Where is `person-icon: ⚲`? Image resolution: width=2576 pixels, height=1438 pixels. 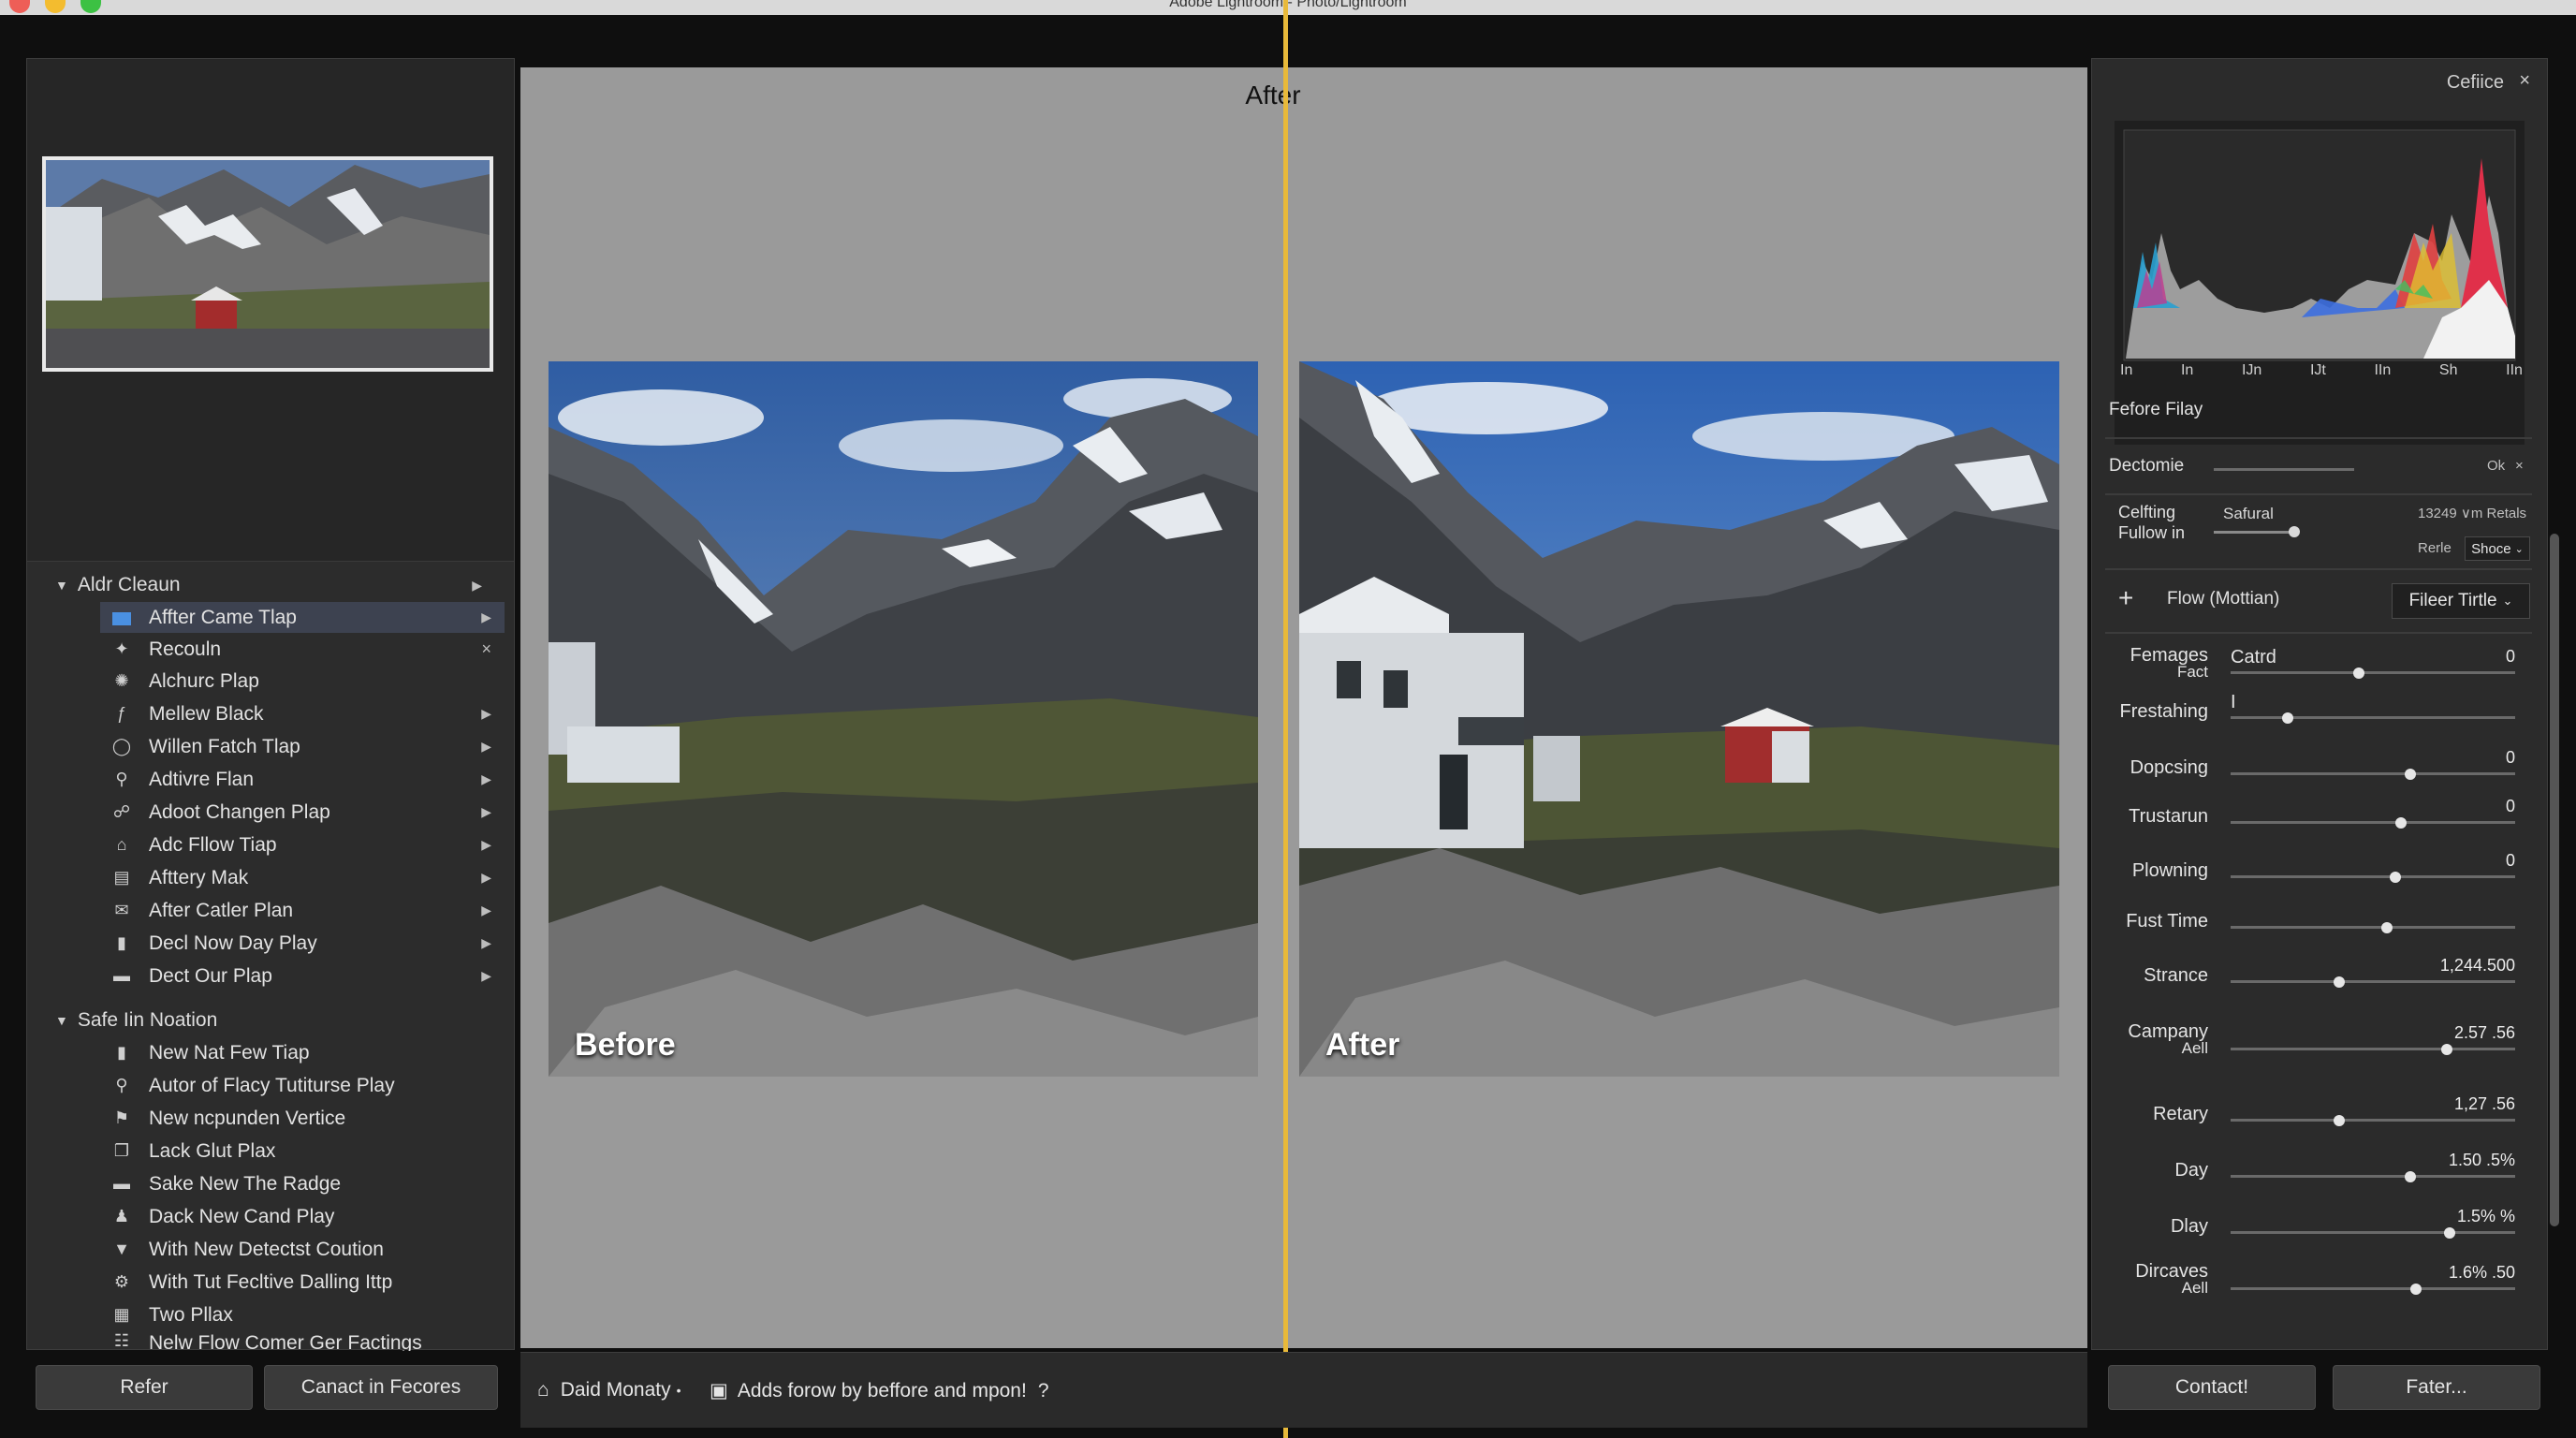
person-icon: ⚲ is located at coordinates (121, 1085).